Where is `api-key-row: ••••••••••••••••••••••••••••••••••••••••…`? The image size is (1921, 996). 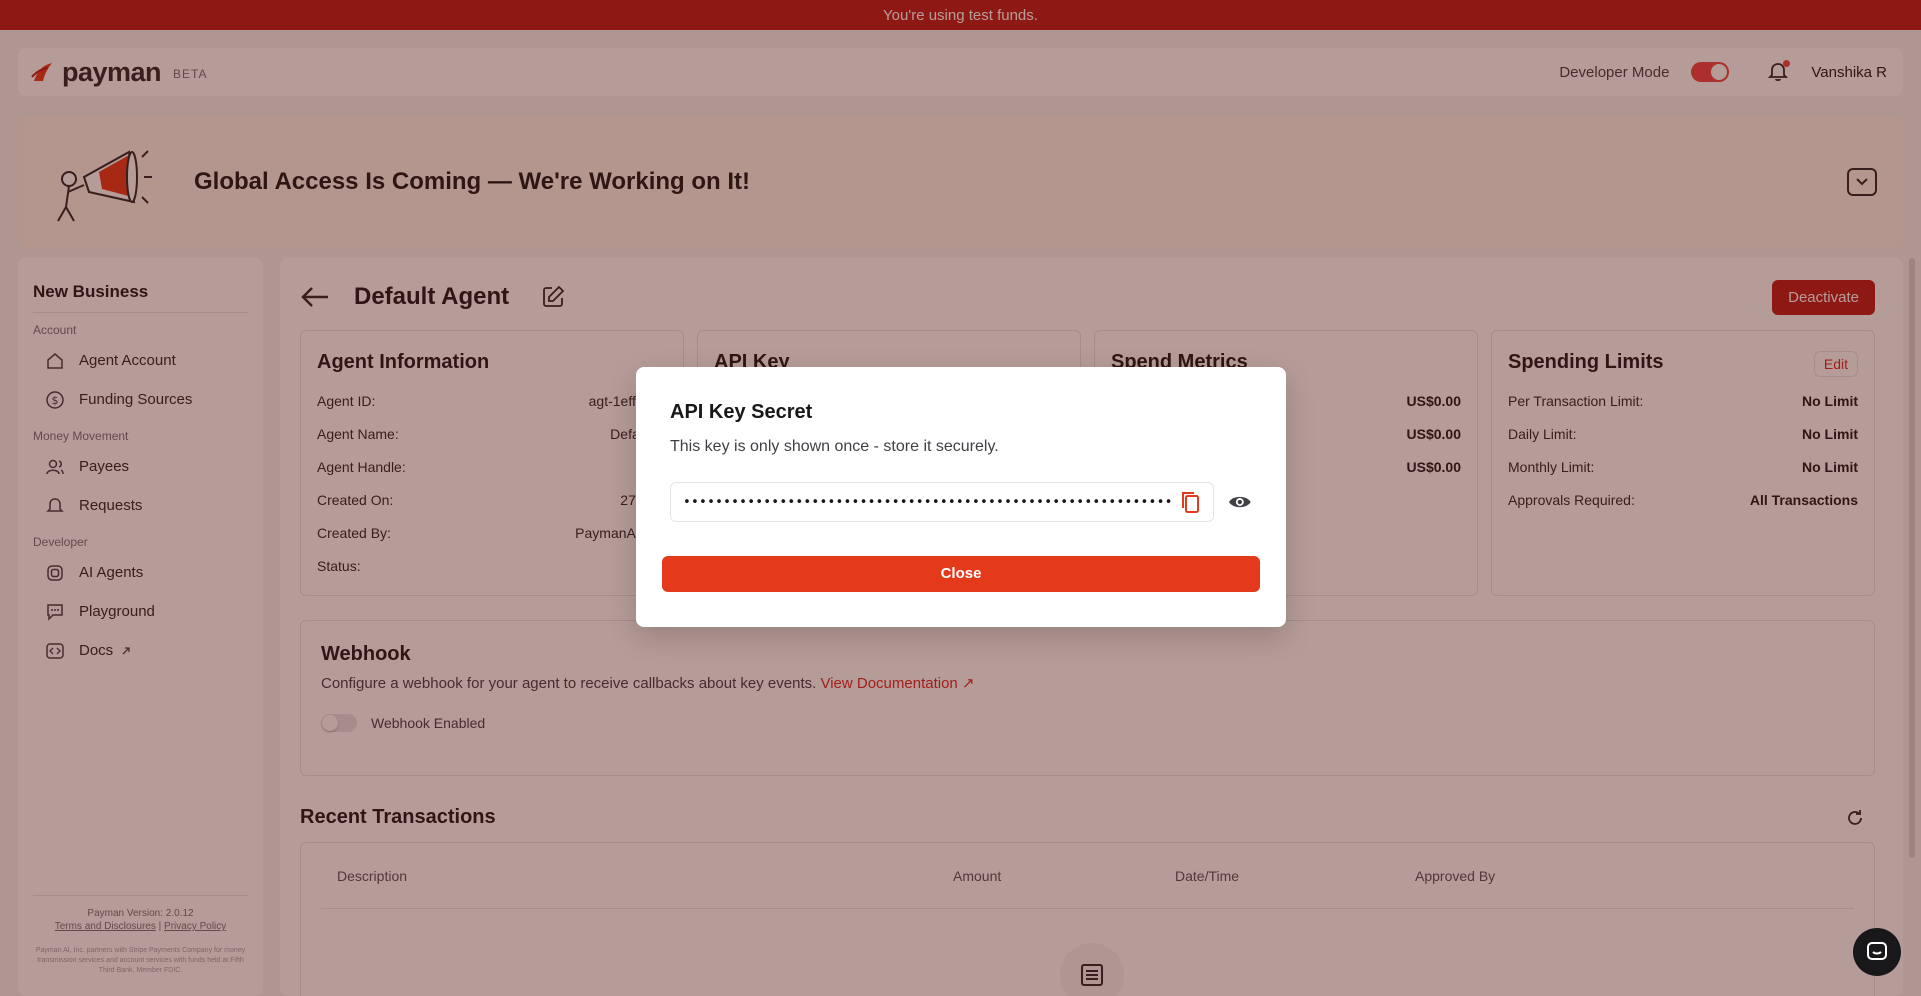
api-key-row: ••••••••••••••••••••••••••••••••••••••••… is located at coordinates (961, 502).